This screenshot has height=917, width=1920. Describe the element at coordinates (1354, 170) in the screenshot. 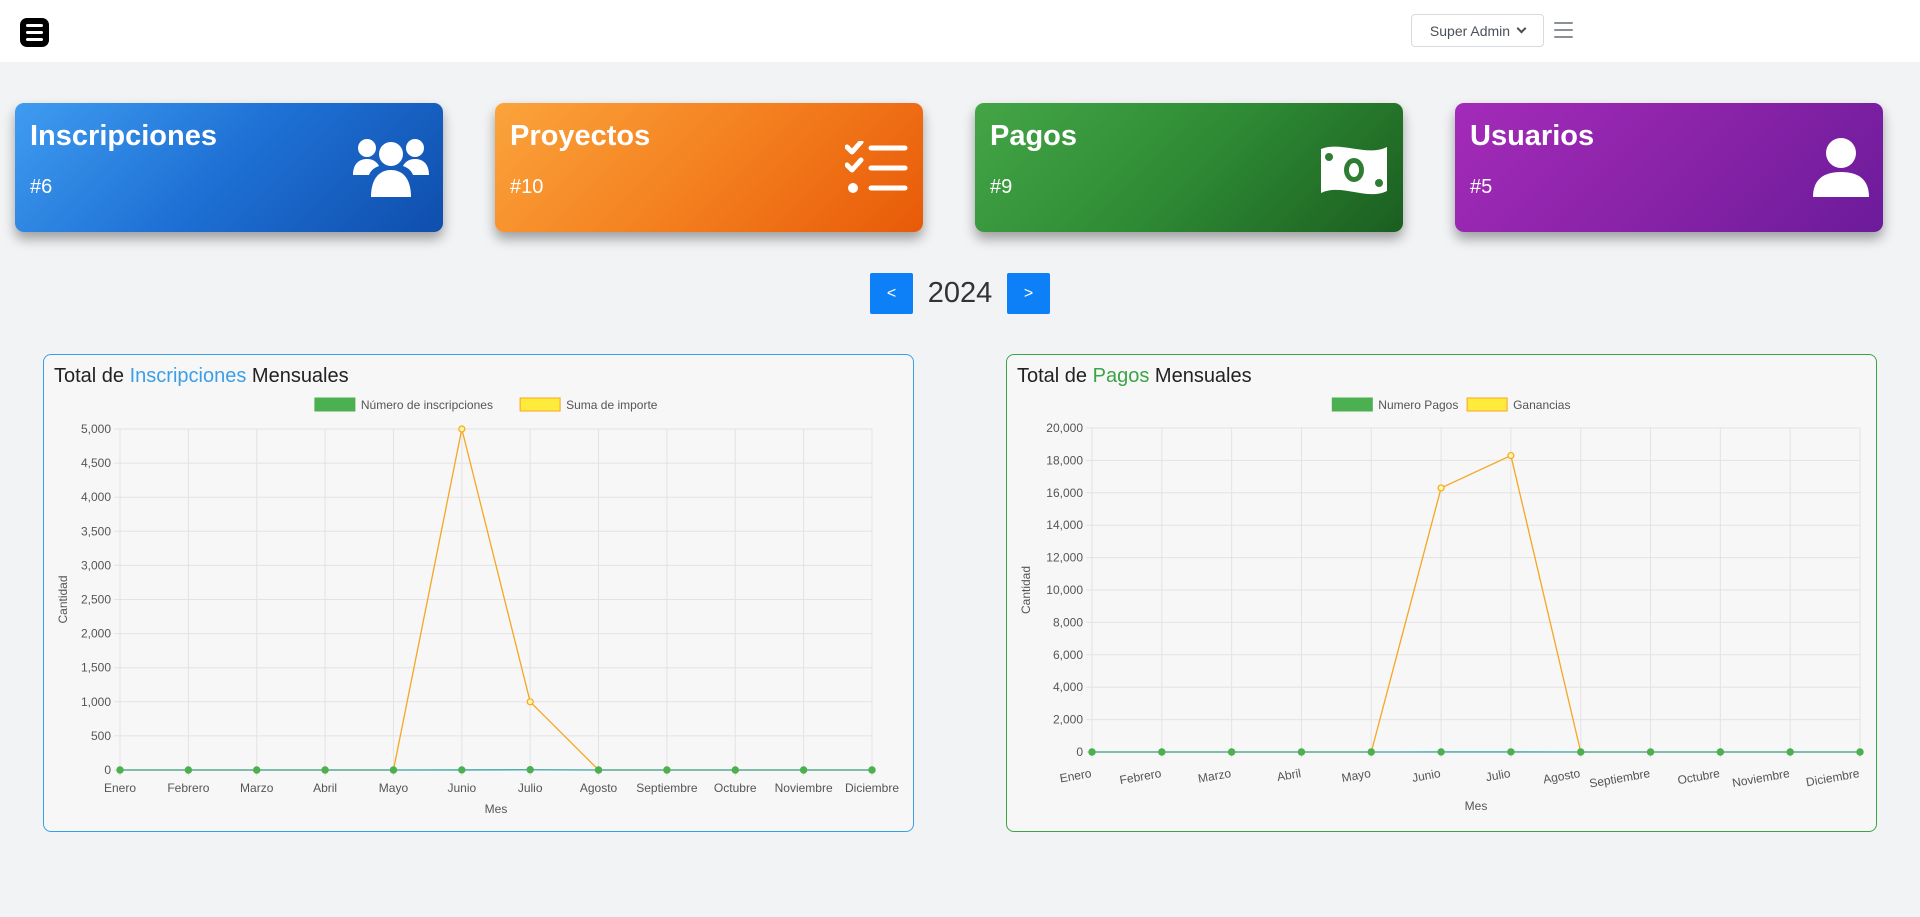

I see `money-bill-icon` at that location.